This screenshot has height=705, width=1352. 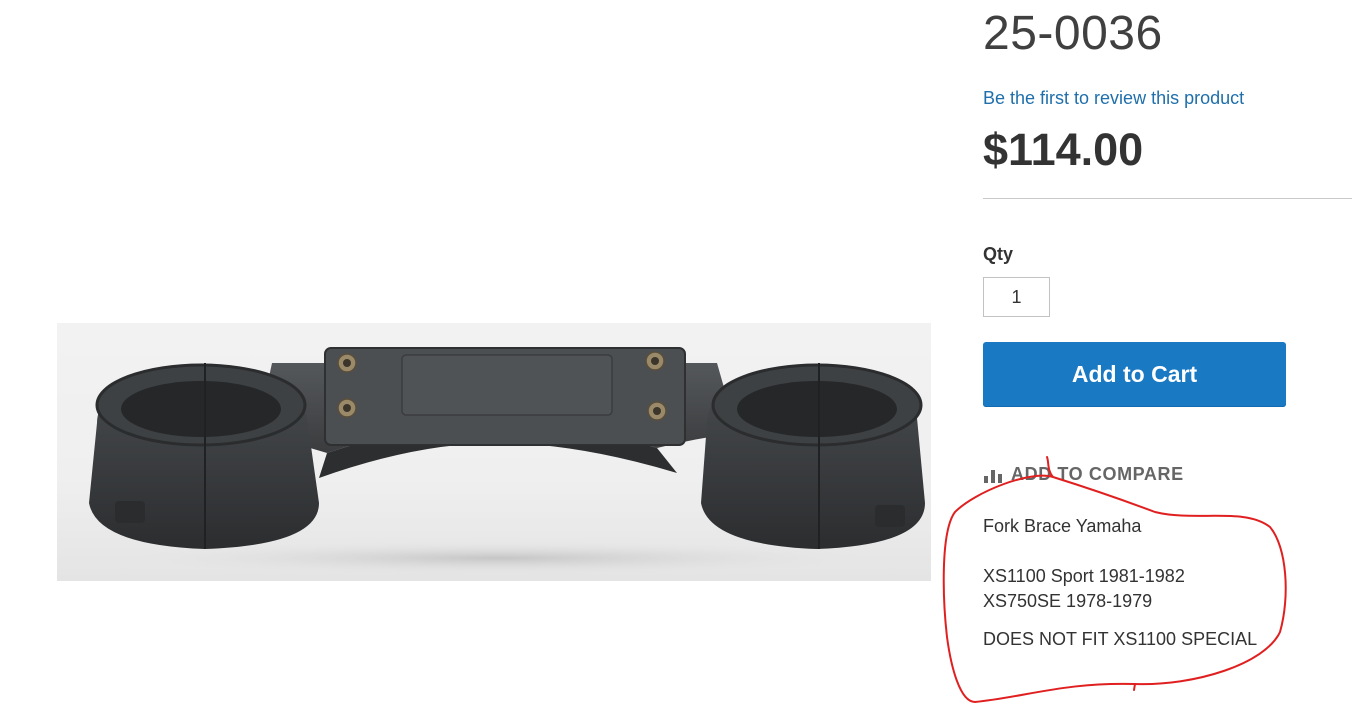 I want to click on description-line: Fork Brace Yamaha, so click(x=1062, y=526).